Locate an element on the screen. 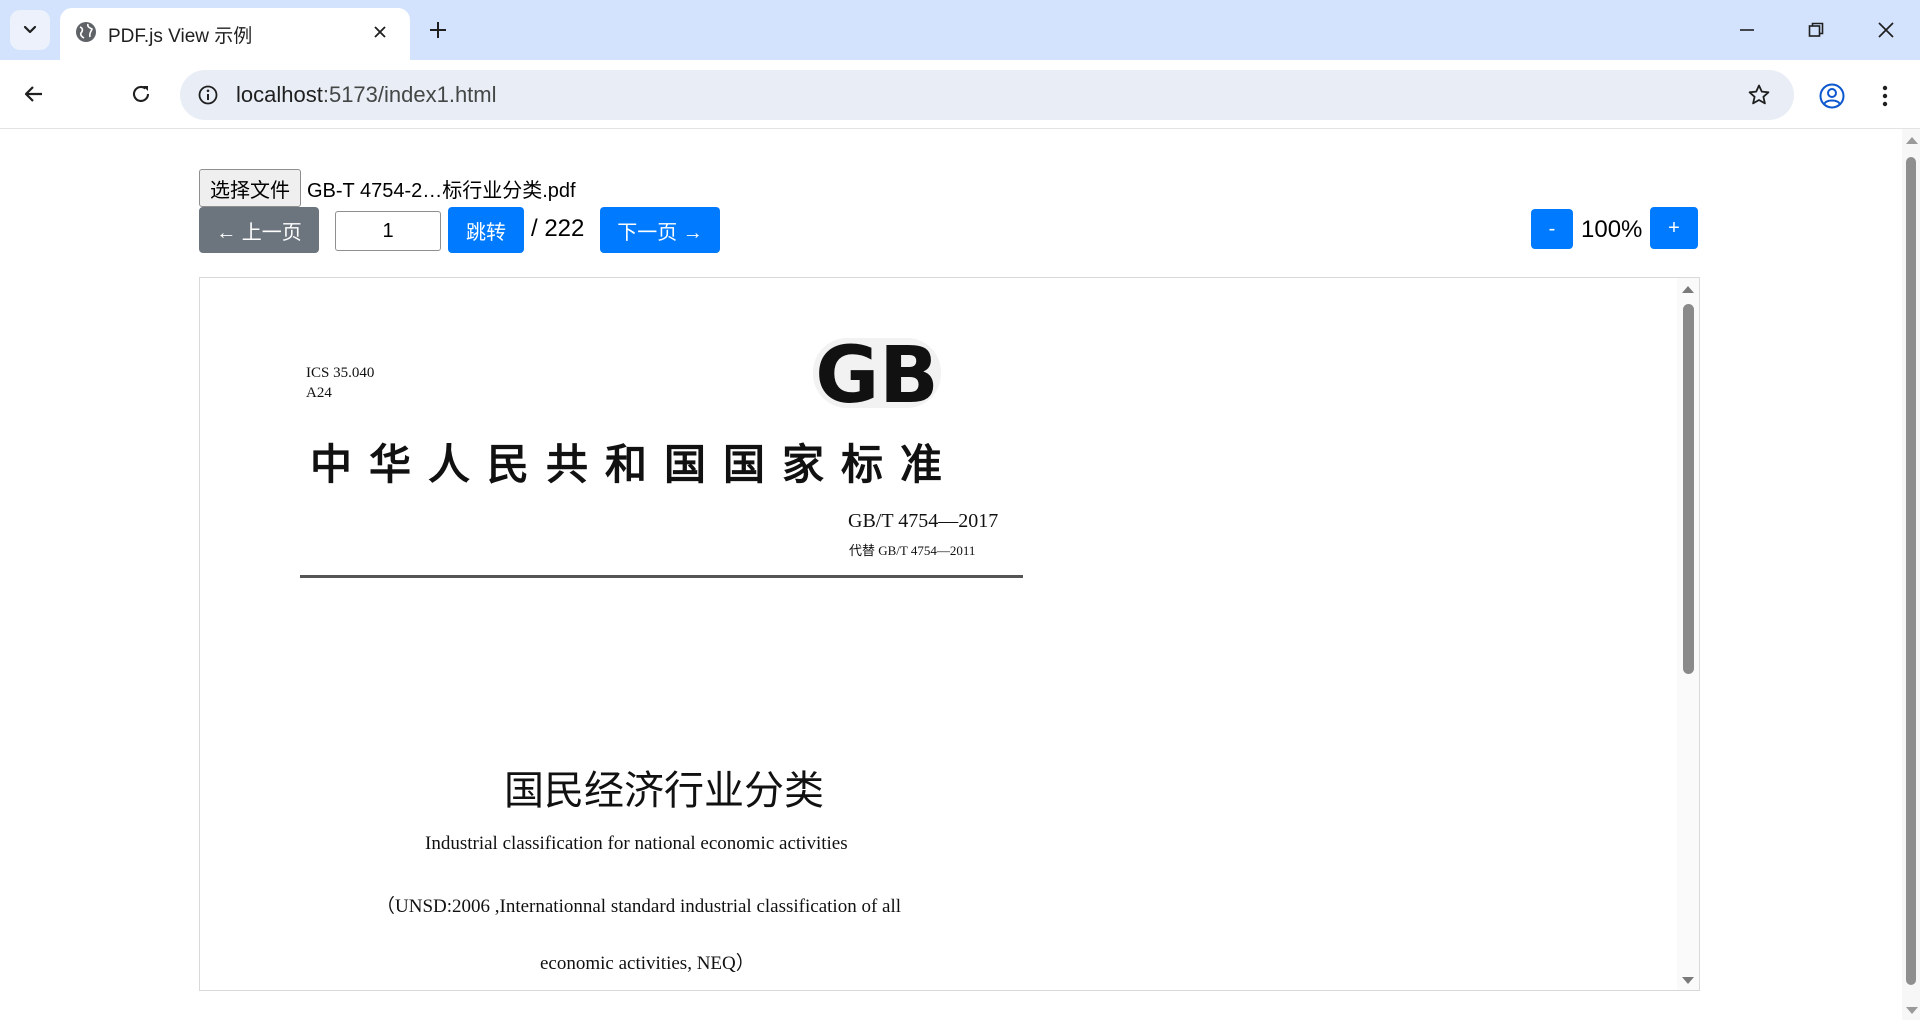 This screenshot has height=1020, width=1920. url-path: :5173/index1.html is located at coordinates (409, 94).